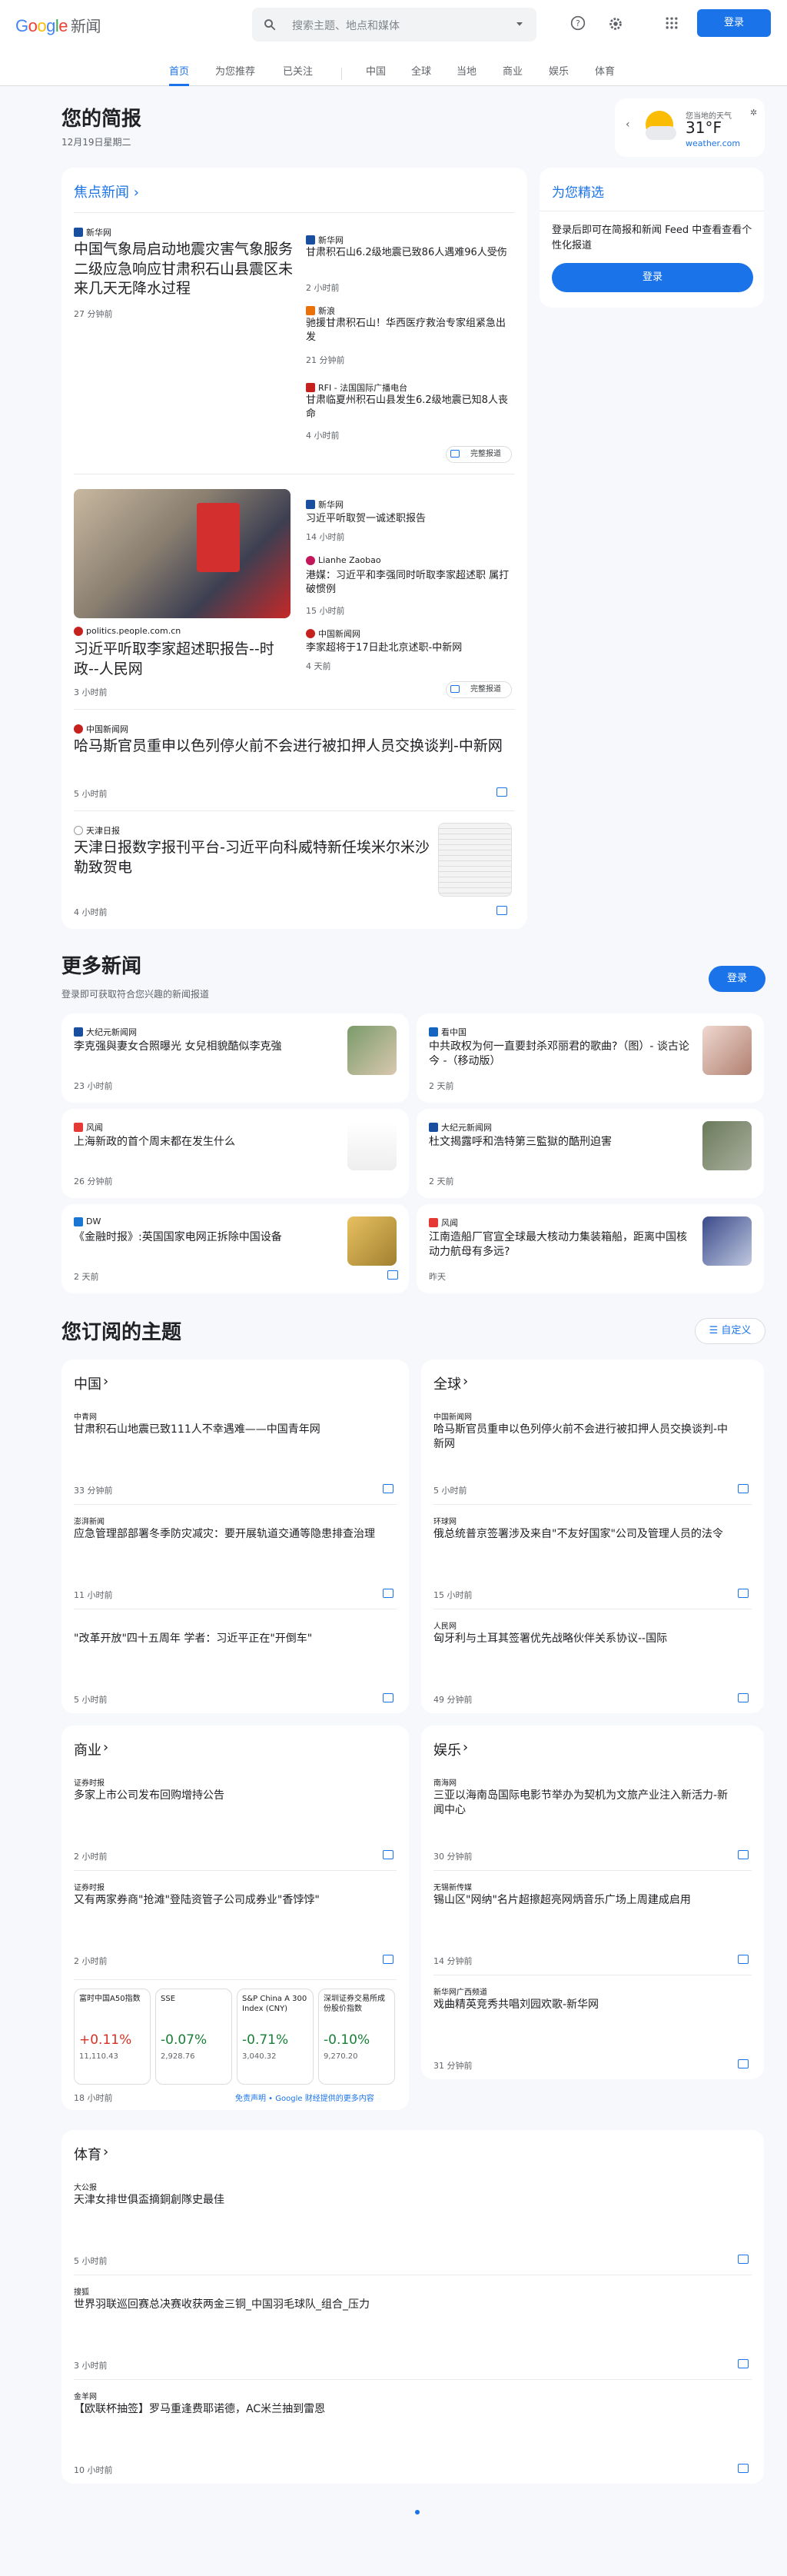  I want to click on headlines-title: 焦点新闻 ›, so click(106, 191).